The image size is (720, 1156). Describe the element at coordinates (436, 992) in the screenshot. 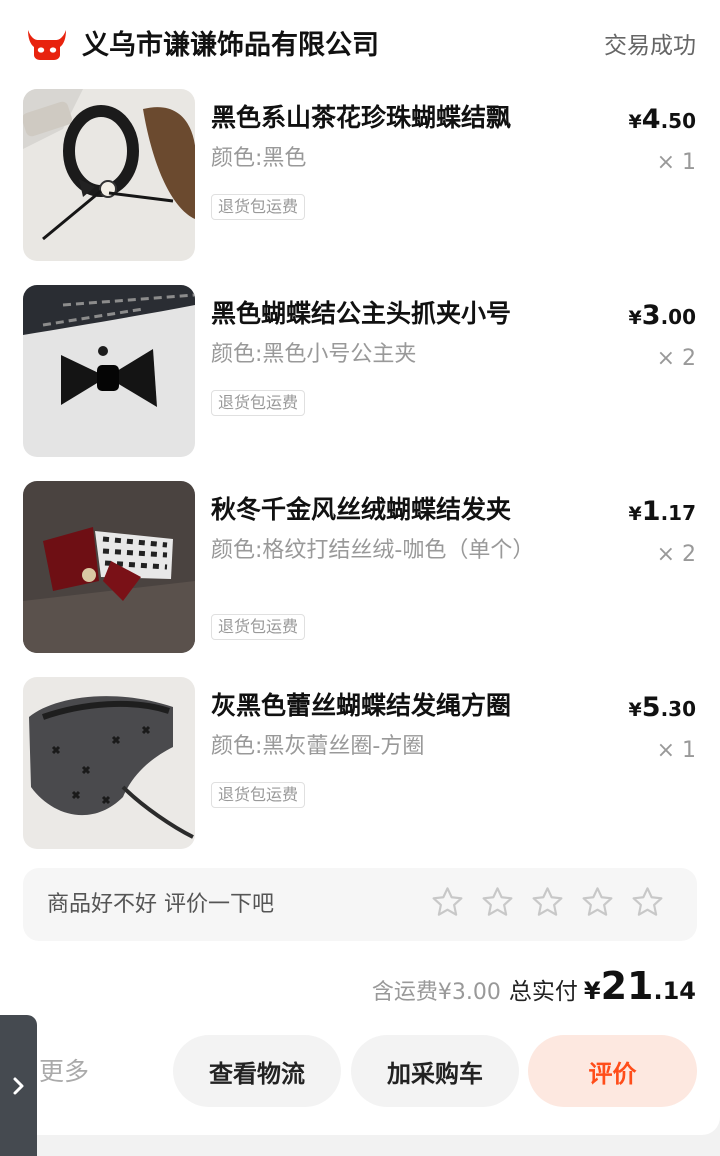

I see `shipping-fee: 含运费¥3.00` at that location.